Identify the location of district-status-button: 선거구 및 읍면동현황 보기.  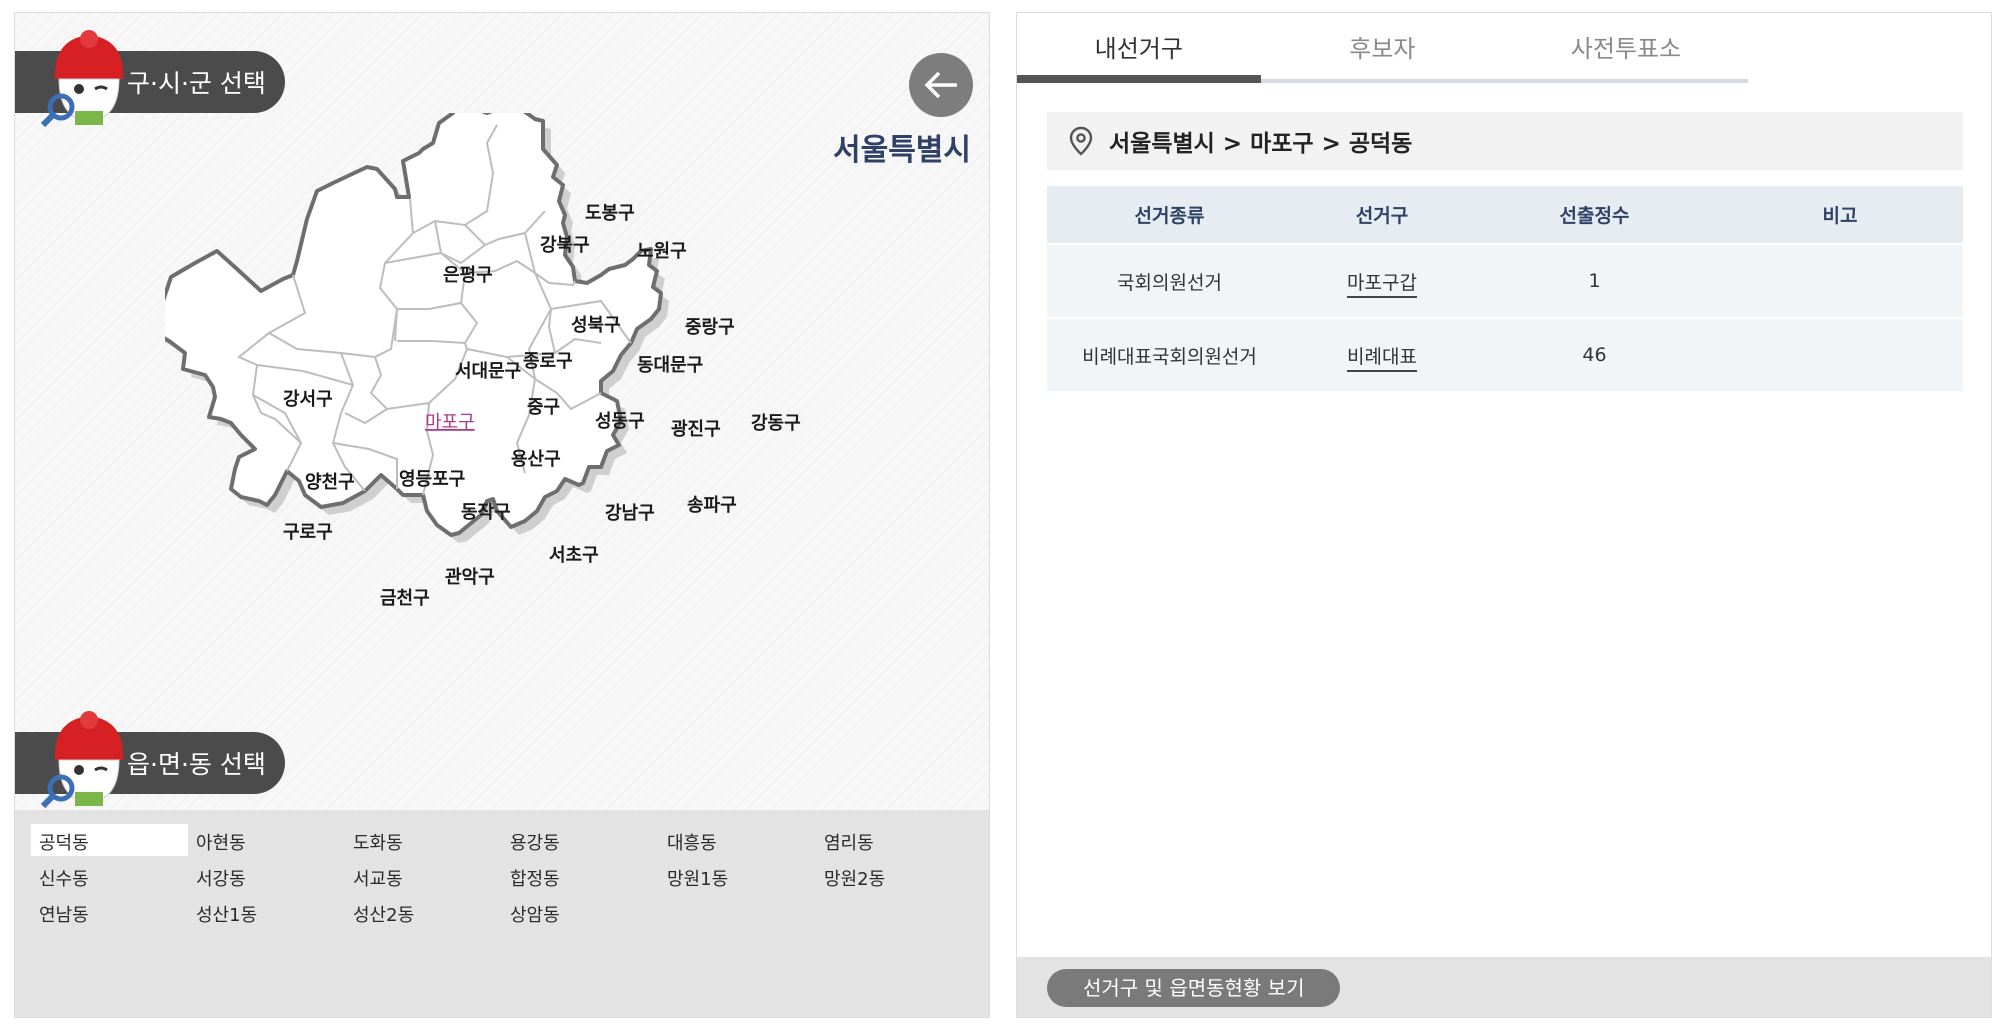
(1194, 988).